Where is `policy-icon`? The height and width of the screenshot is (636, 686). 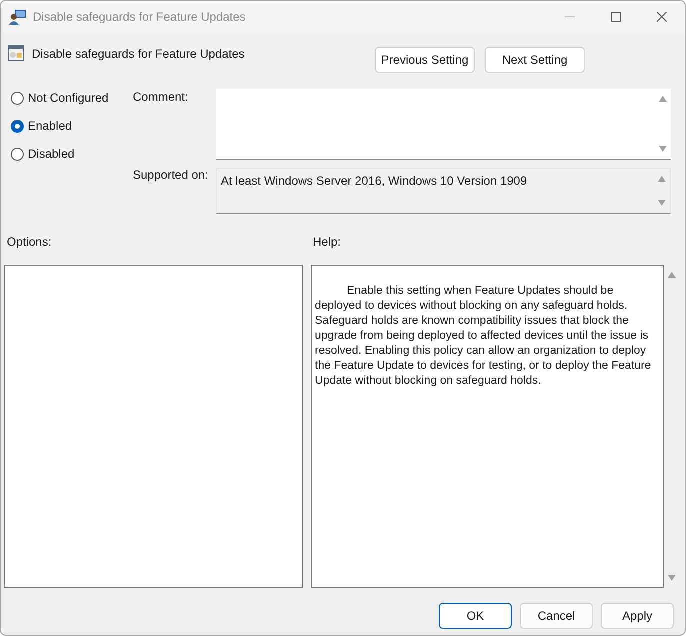
policy-icon is located at coordinates (16, 53).